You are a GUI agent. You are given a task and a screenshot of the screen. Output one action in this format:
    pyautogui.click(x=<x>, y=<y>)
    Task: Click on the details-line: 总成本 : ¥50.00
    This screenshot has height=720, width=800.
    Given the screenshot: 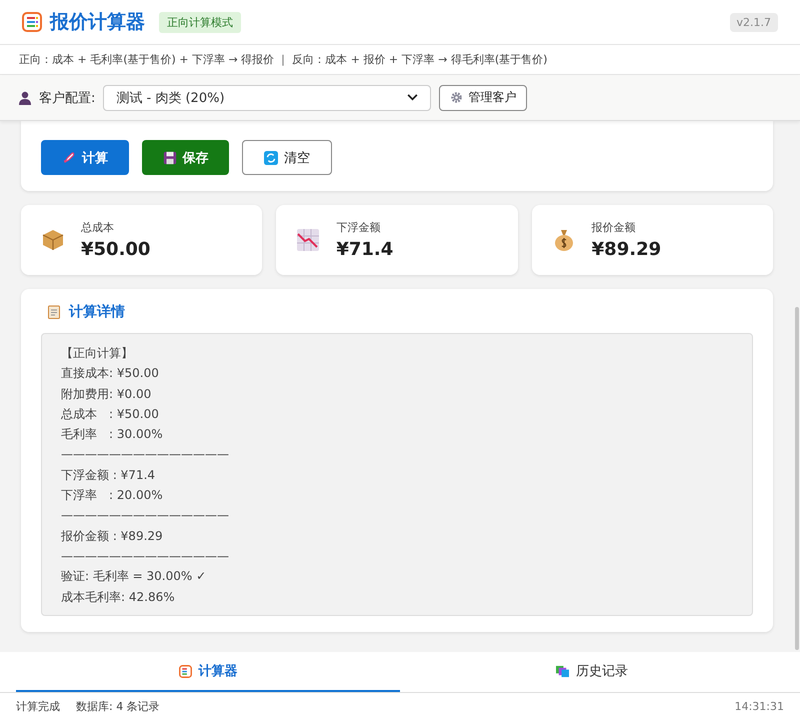 What is the action you would take?
    pyautogui.click(x=110, y=414)
    